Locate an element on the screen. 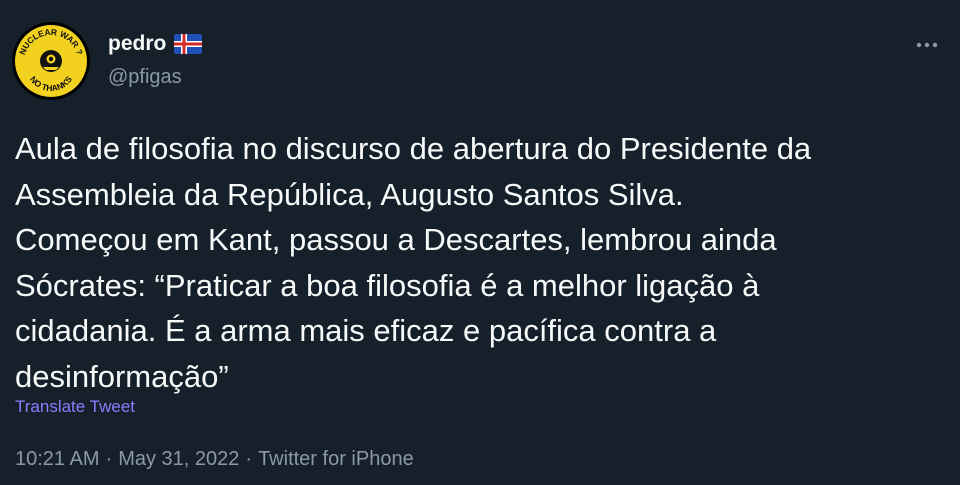  tweet-time: 10:21 AM is located at coordinates (57, 459).